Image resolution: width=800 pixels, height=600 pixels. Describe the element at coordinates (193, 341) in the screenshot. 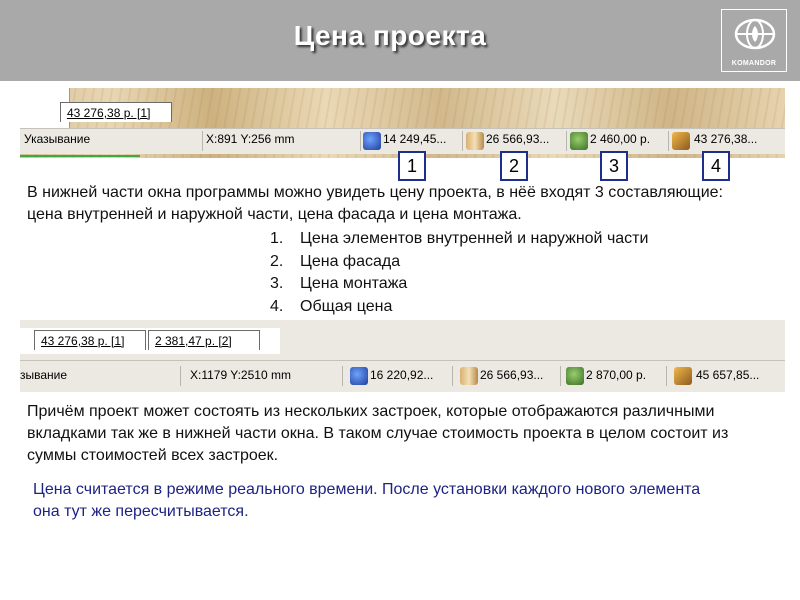

I see `tab-label: 2 381,47 р. [2]` at that location.